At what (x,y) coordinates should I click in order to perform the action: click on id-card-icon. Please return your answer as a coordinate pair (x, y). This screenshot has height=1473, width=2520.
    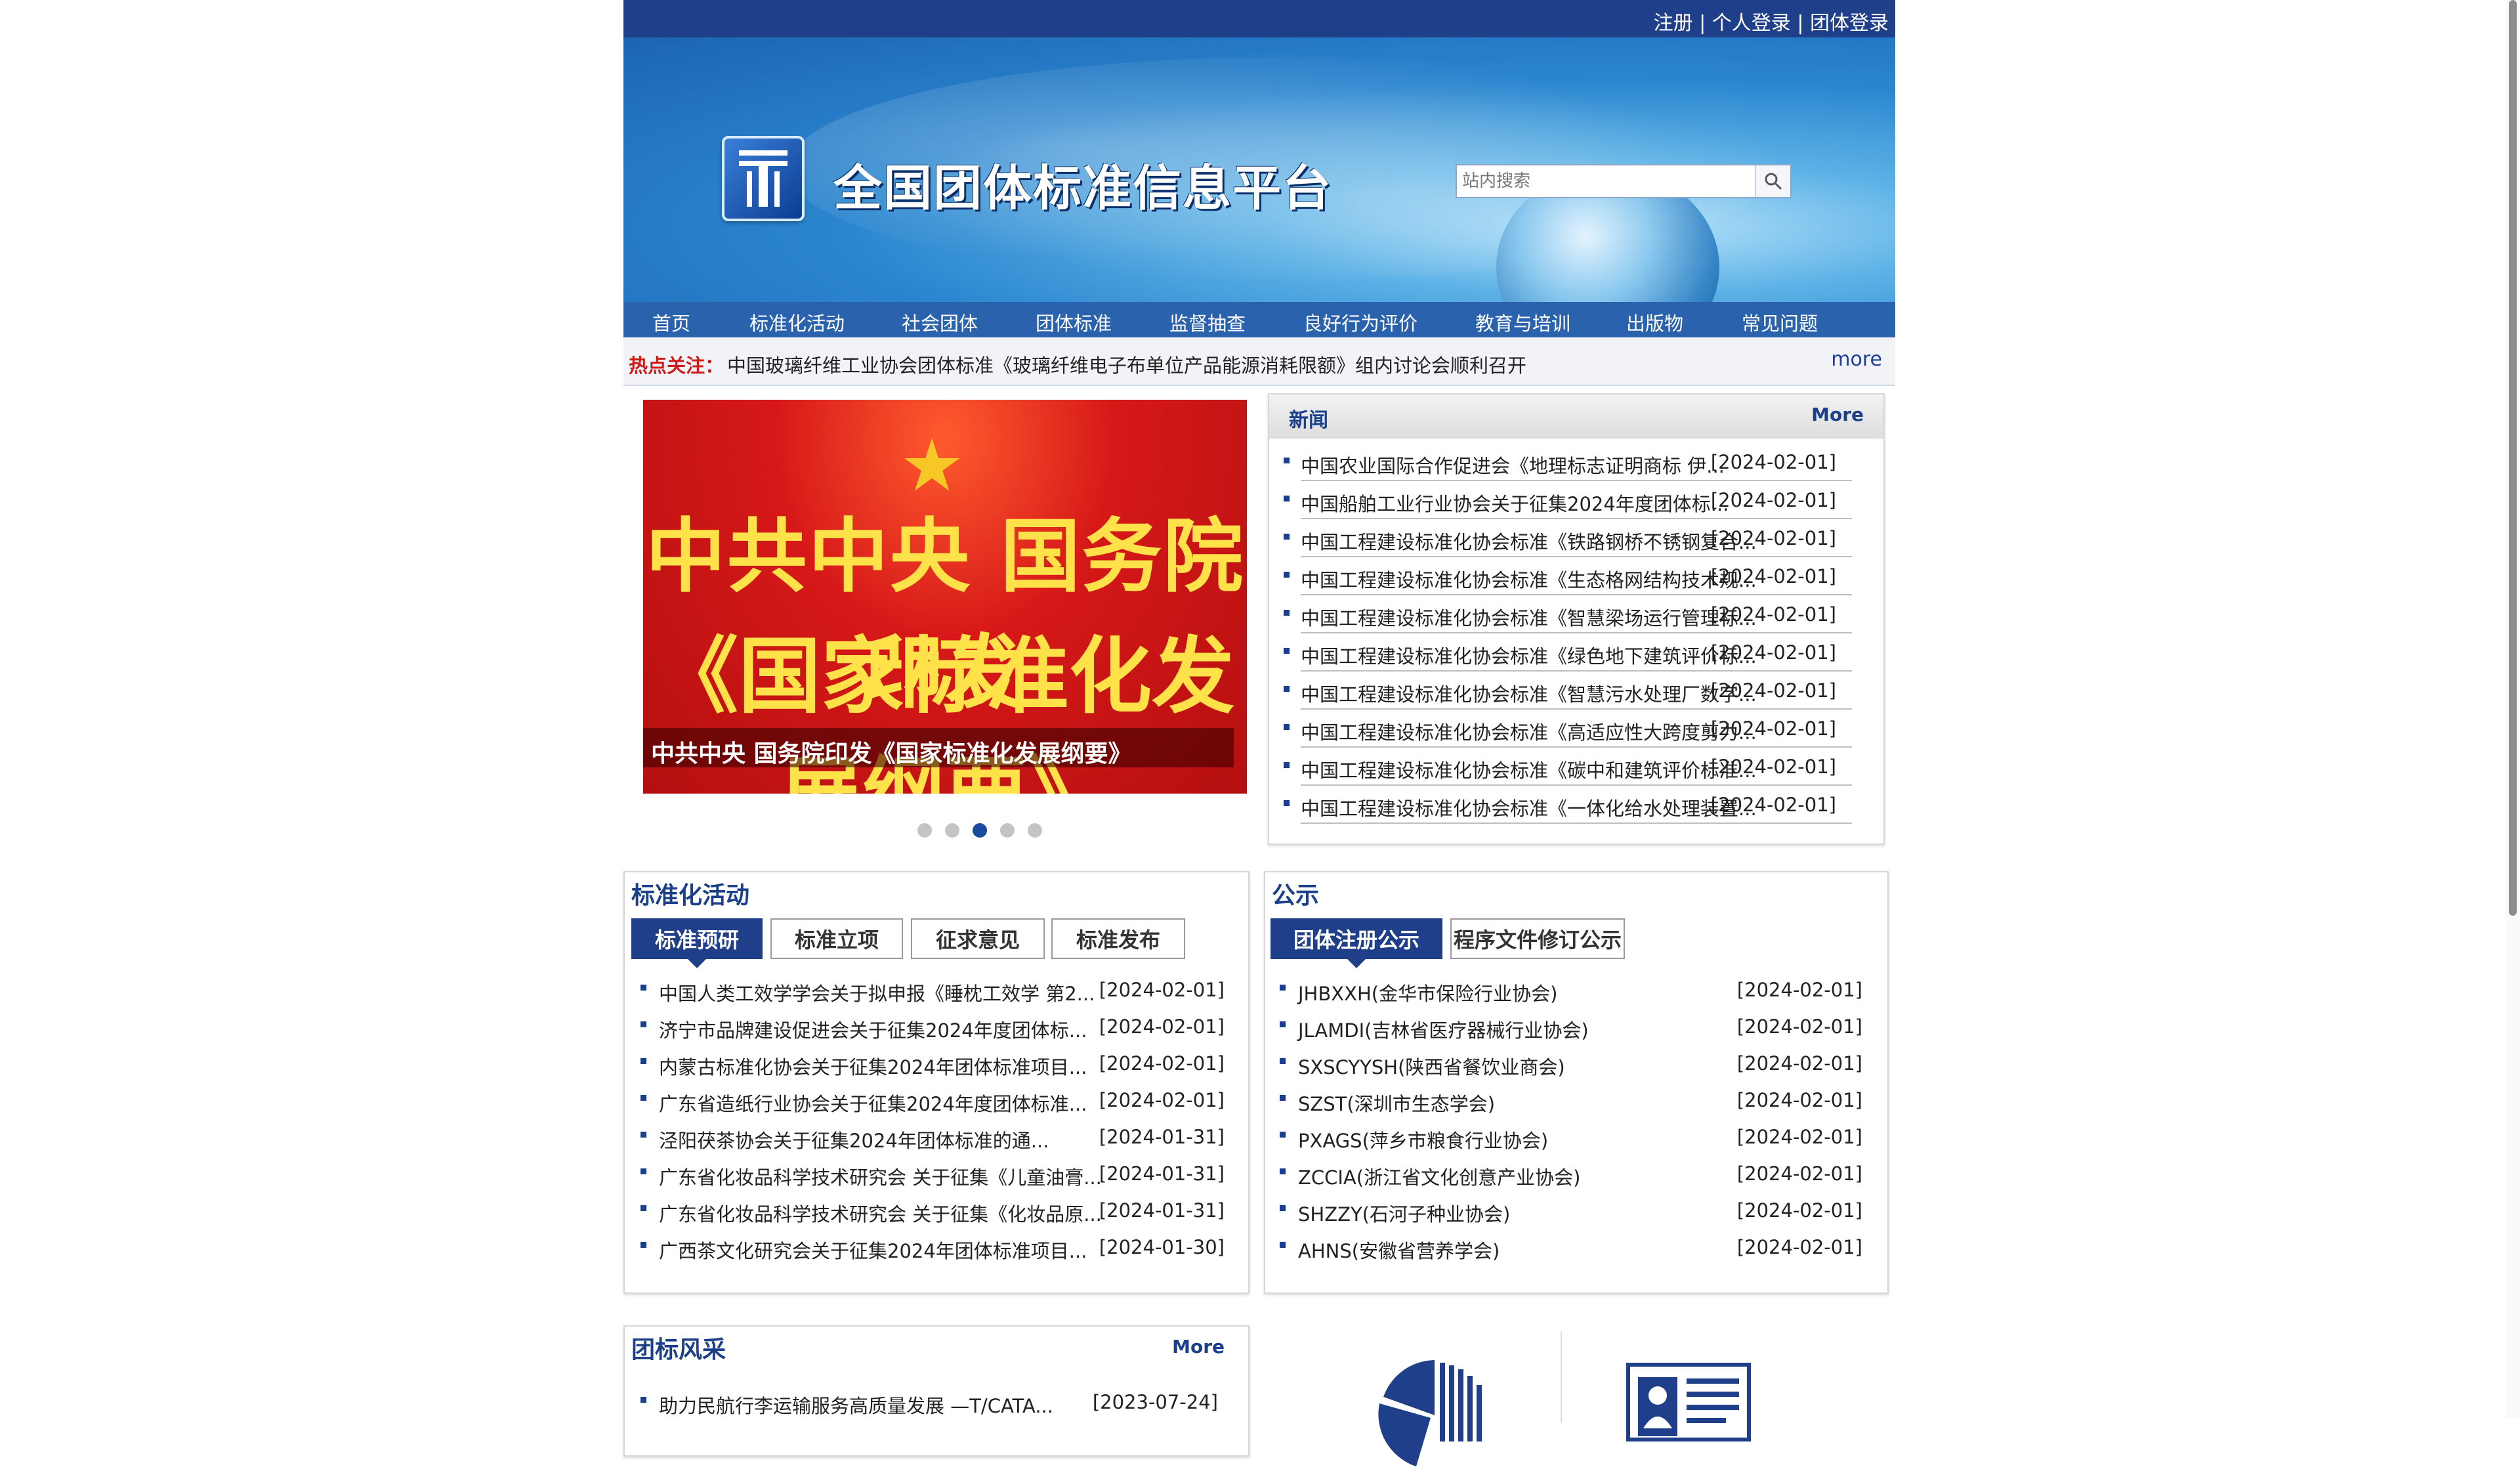
    Looking at the image, I should click on (1688, 1402).